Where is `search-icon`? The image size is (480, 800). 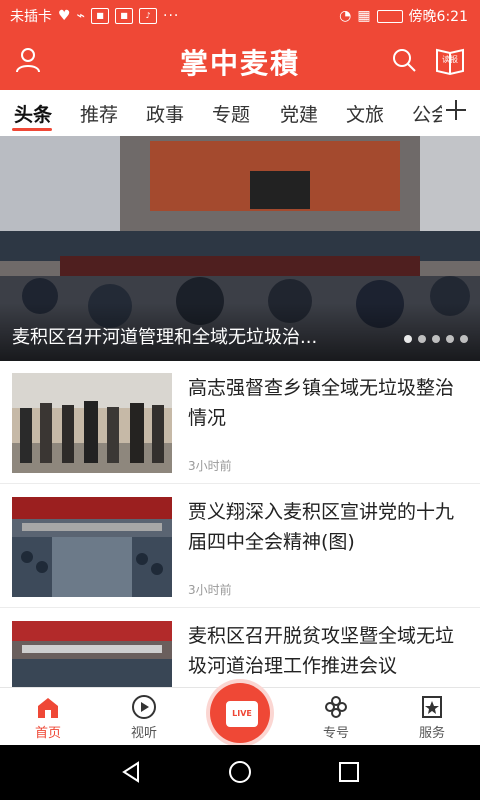
search-icon is located at coordinates (404, 60).